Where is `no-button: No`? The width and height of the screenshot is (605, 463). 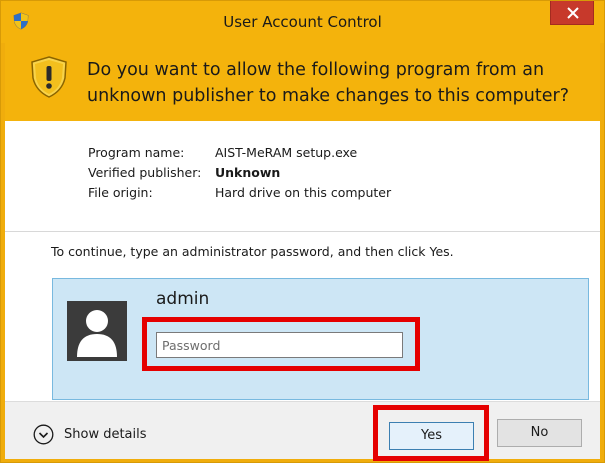 no-button: No is located at coordinates (539, 433).